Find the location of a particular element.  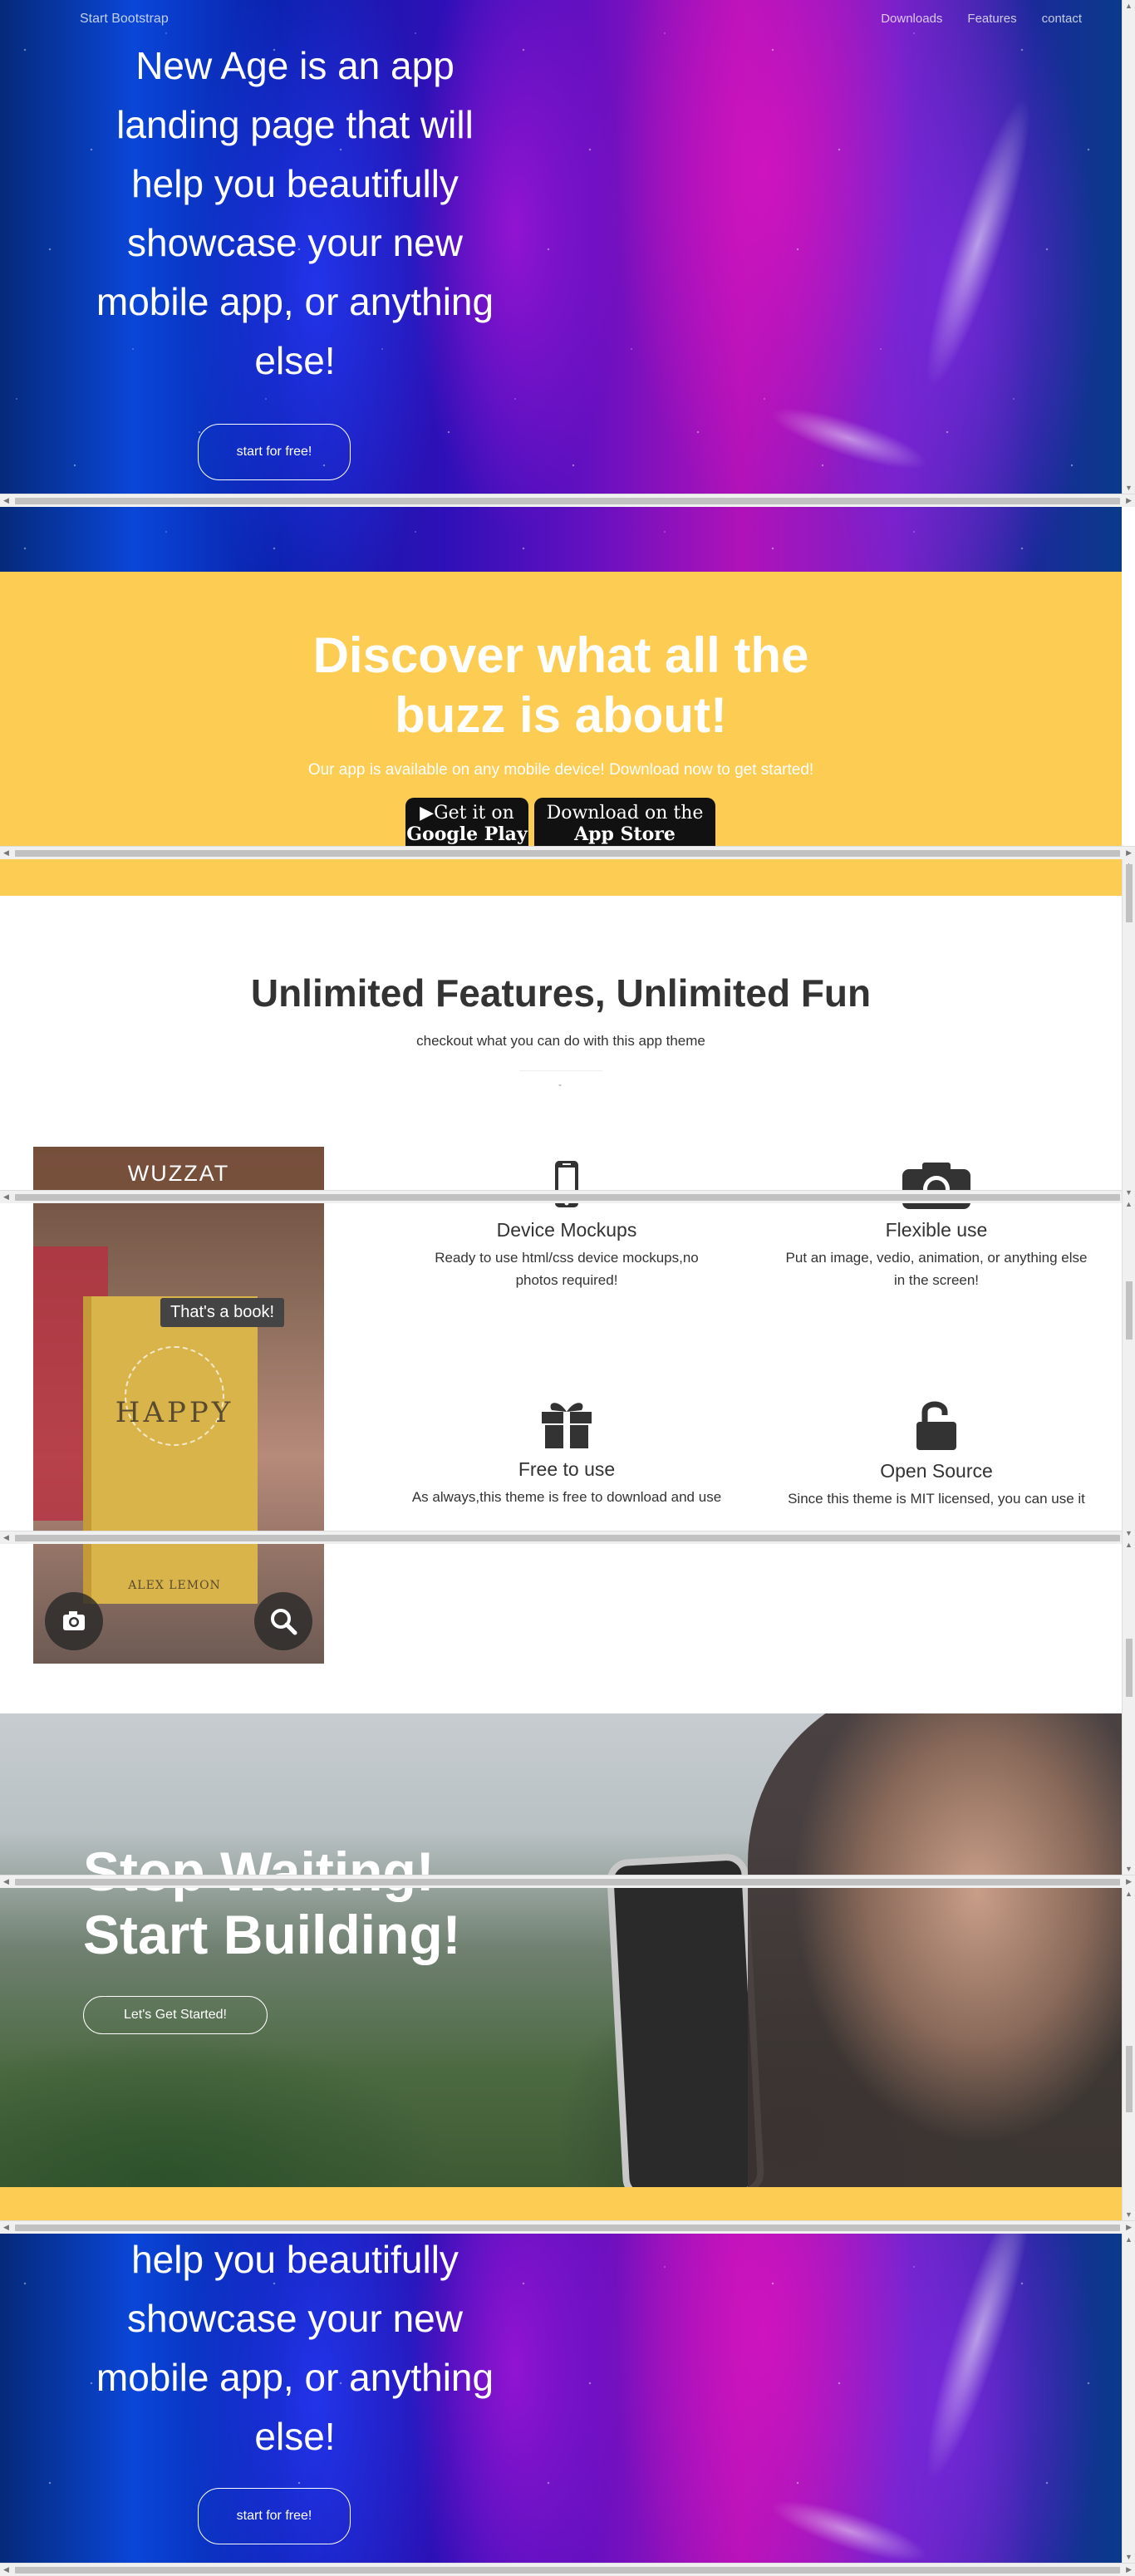

camera-icon is located at coordinates (74, 1620).